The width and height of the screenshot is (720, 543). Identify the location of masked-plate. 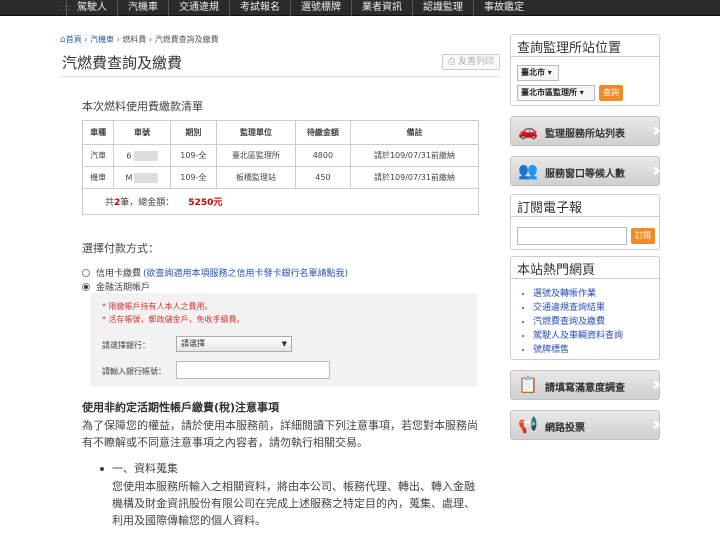
(146, 177).